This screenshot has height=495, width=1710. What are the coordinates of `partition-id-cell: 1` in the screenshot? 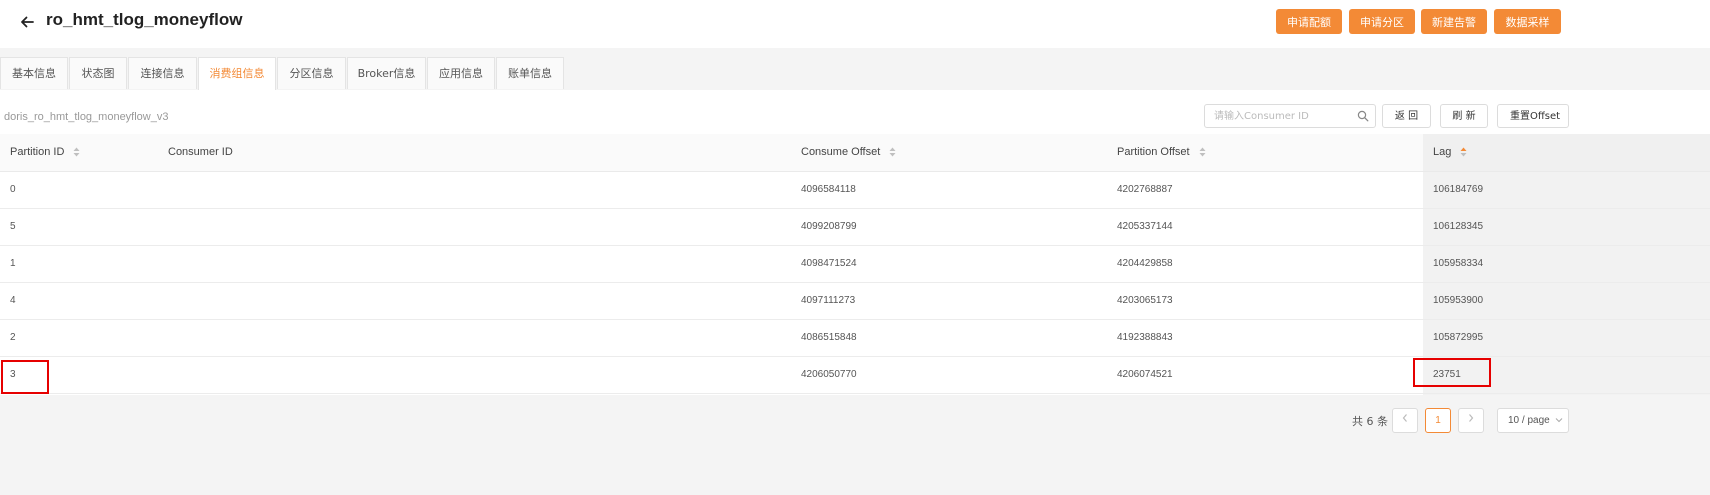 It's located at (13, 263).